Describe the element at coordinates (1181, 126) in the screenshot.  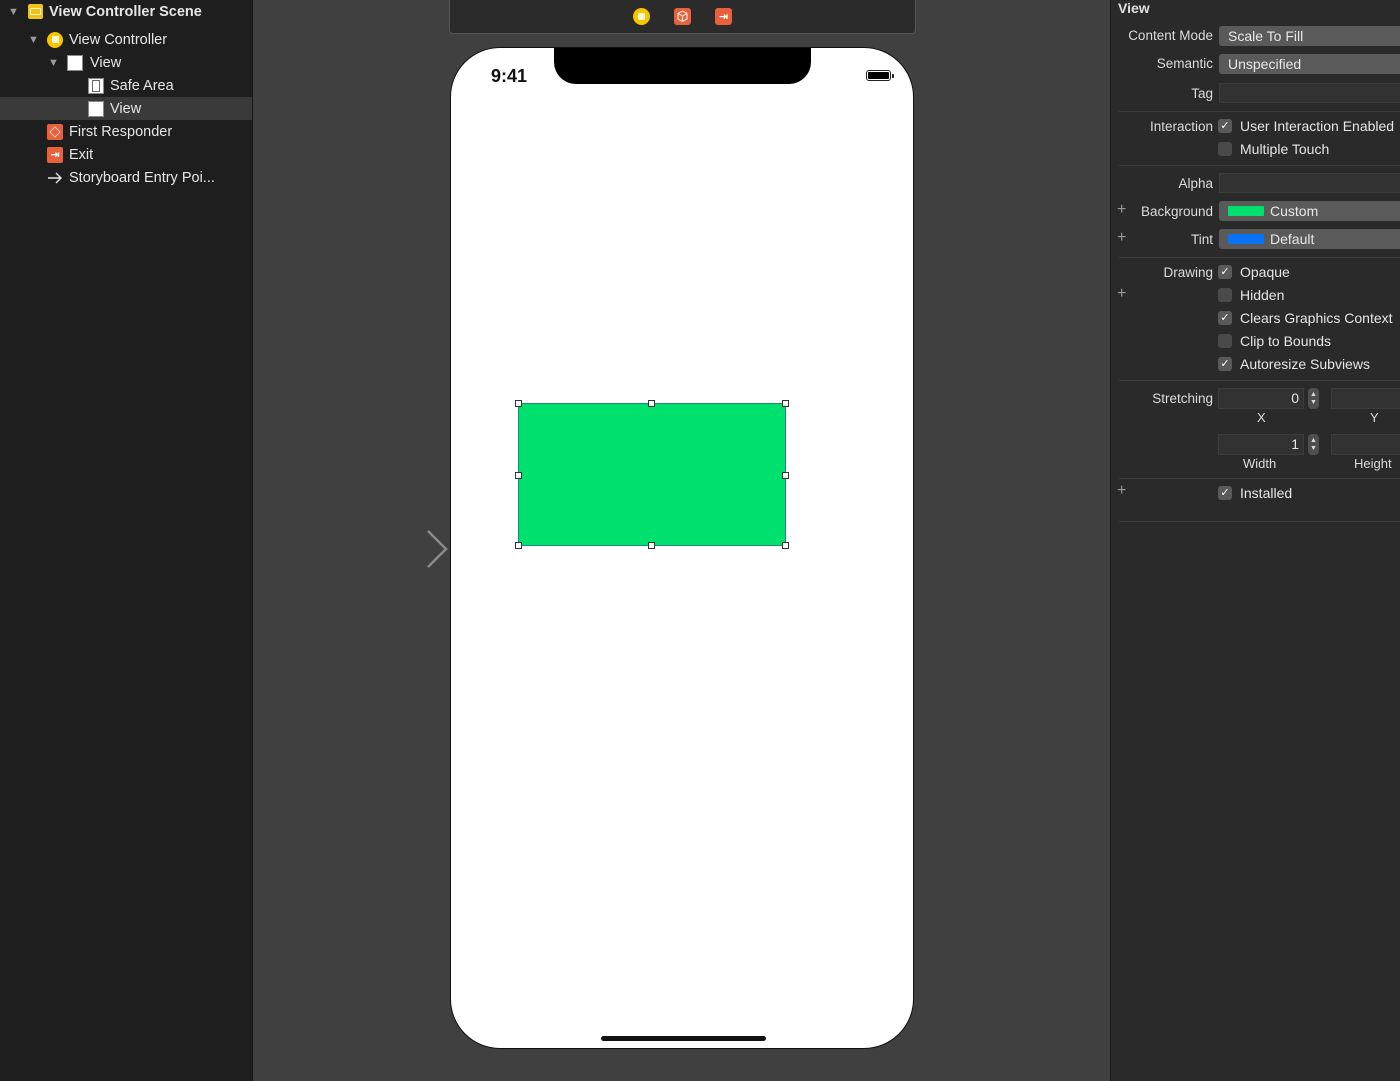
I see `interaction-label: Interaction` at that location.